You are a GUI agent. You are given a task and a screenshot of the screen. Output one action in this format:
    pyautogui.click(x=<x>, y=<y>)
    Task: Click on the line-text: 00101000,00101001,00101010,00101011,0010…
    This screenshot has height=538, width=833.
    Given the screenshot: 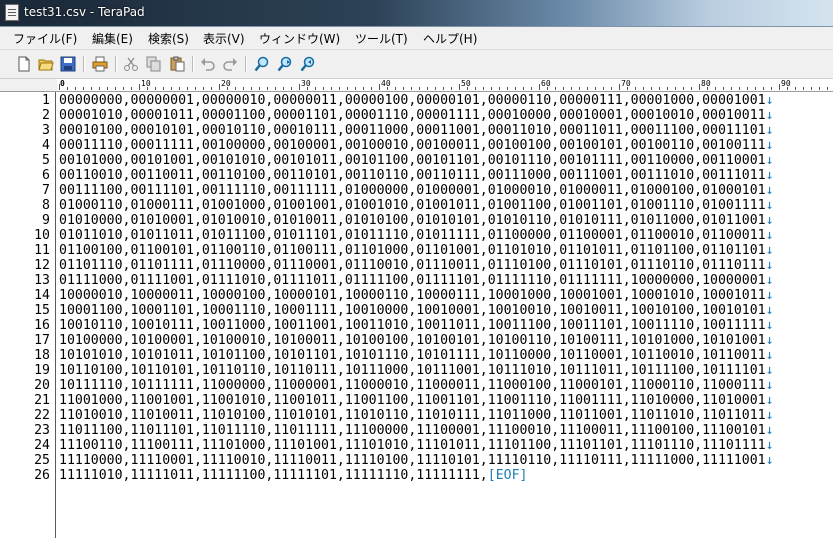 What is the action you would take?
    pyautogui.click(x=412, y=160)
    